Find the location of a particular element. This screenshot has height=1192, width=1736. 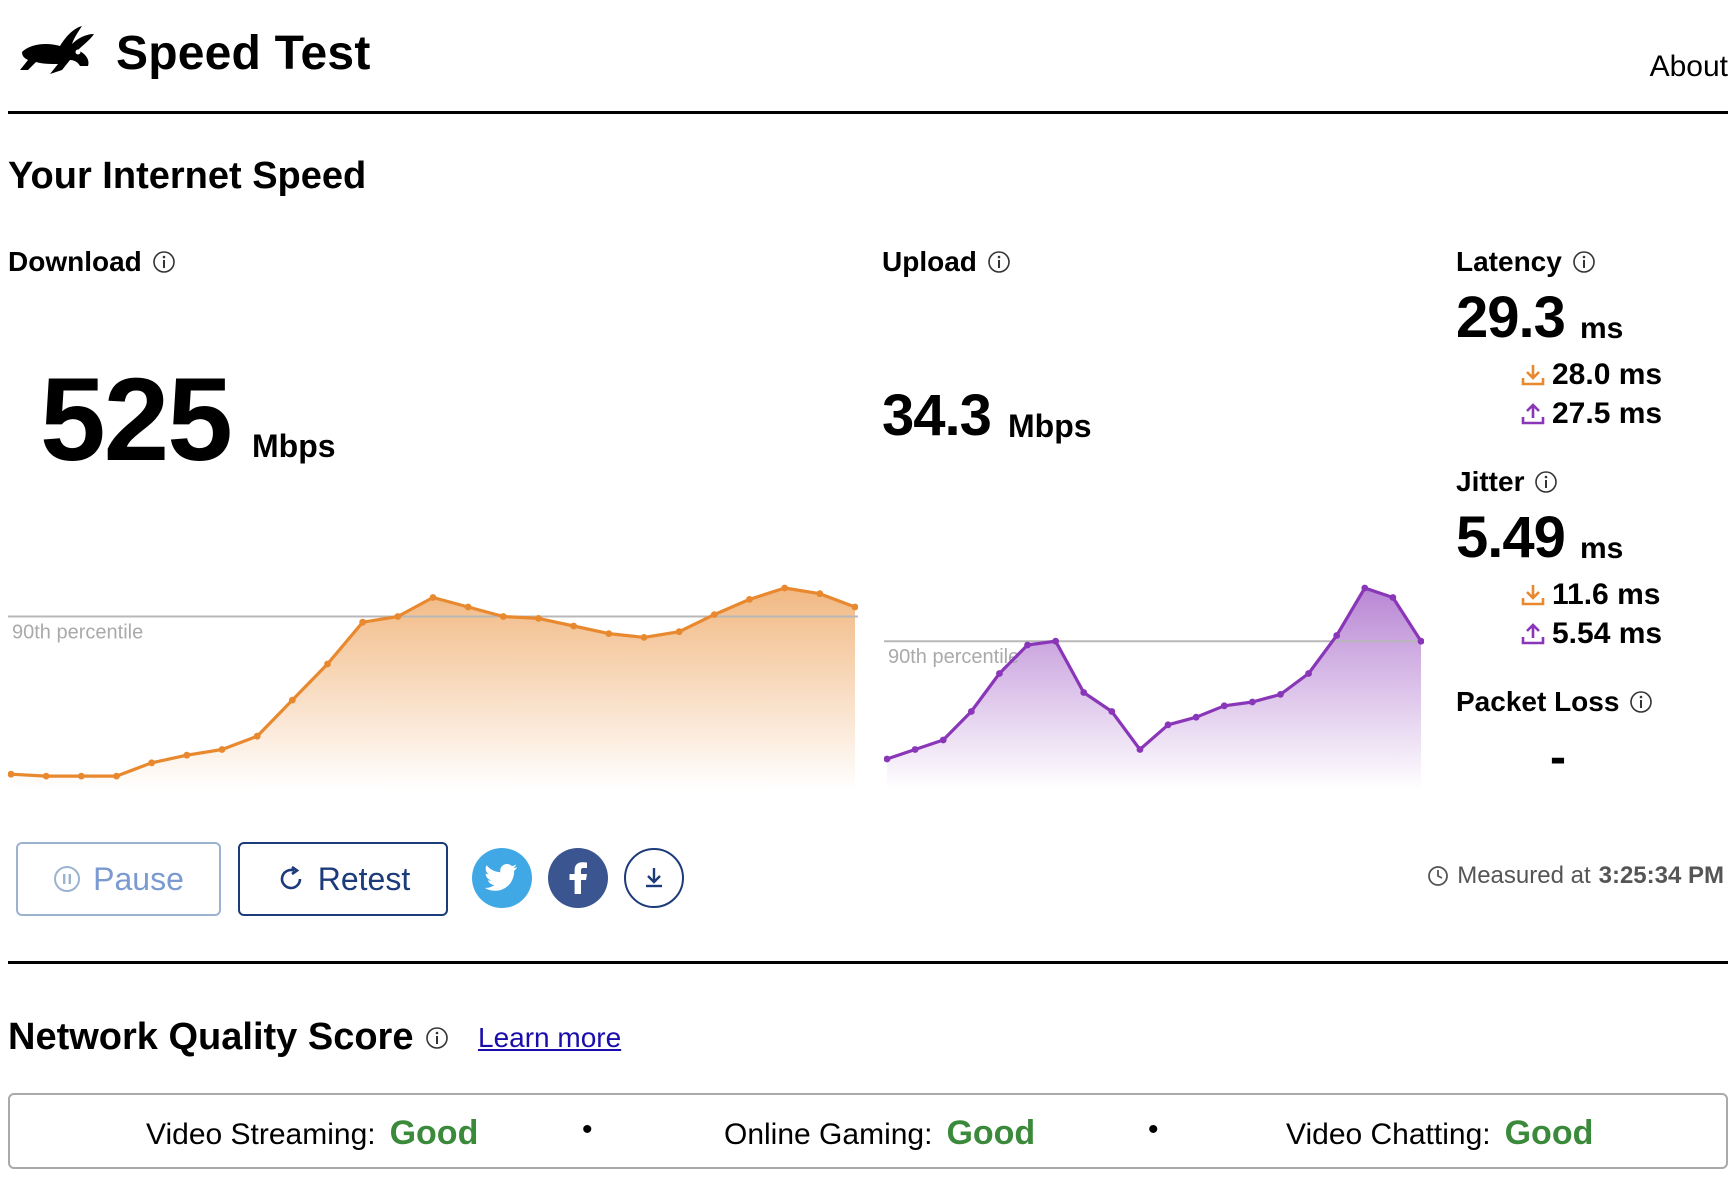

pause-icon is located at coordinates (67, 879).